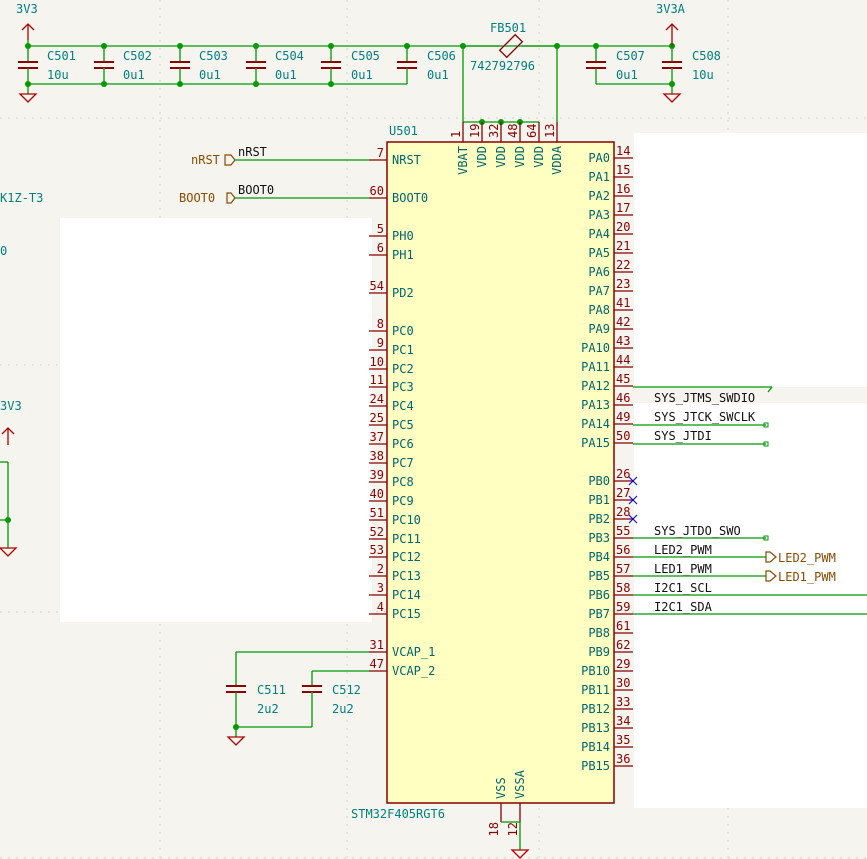 Image resolution: width=867 pixels, height=859 pixels. I want to click on pin-number: 31, so click(377, 645).